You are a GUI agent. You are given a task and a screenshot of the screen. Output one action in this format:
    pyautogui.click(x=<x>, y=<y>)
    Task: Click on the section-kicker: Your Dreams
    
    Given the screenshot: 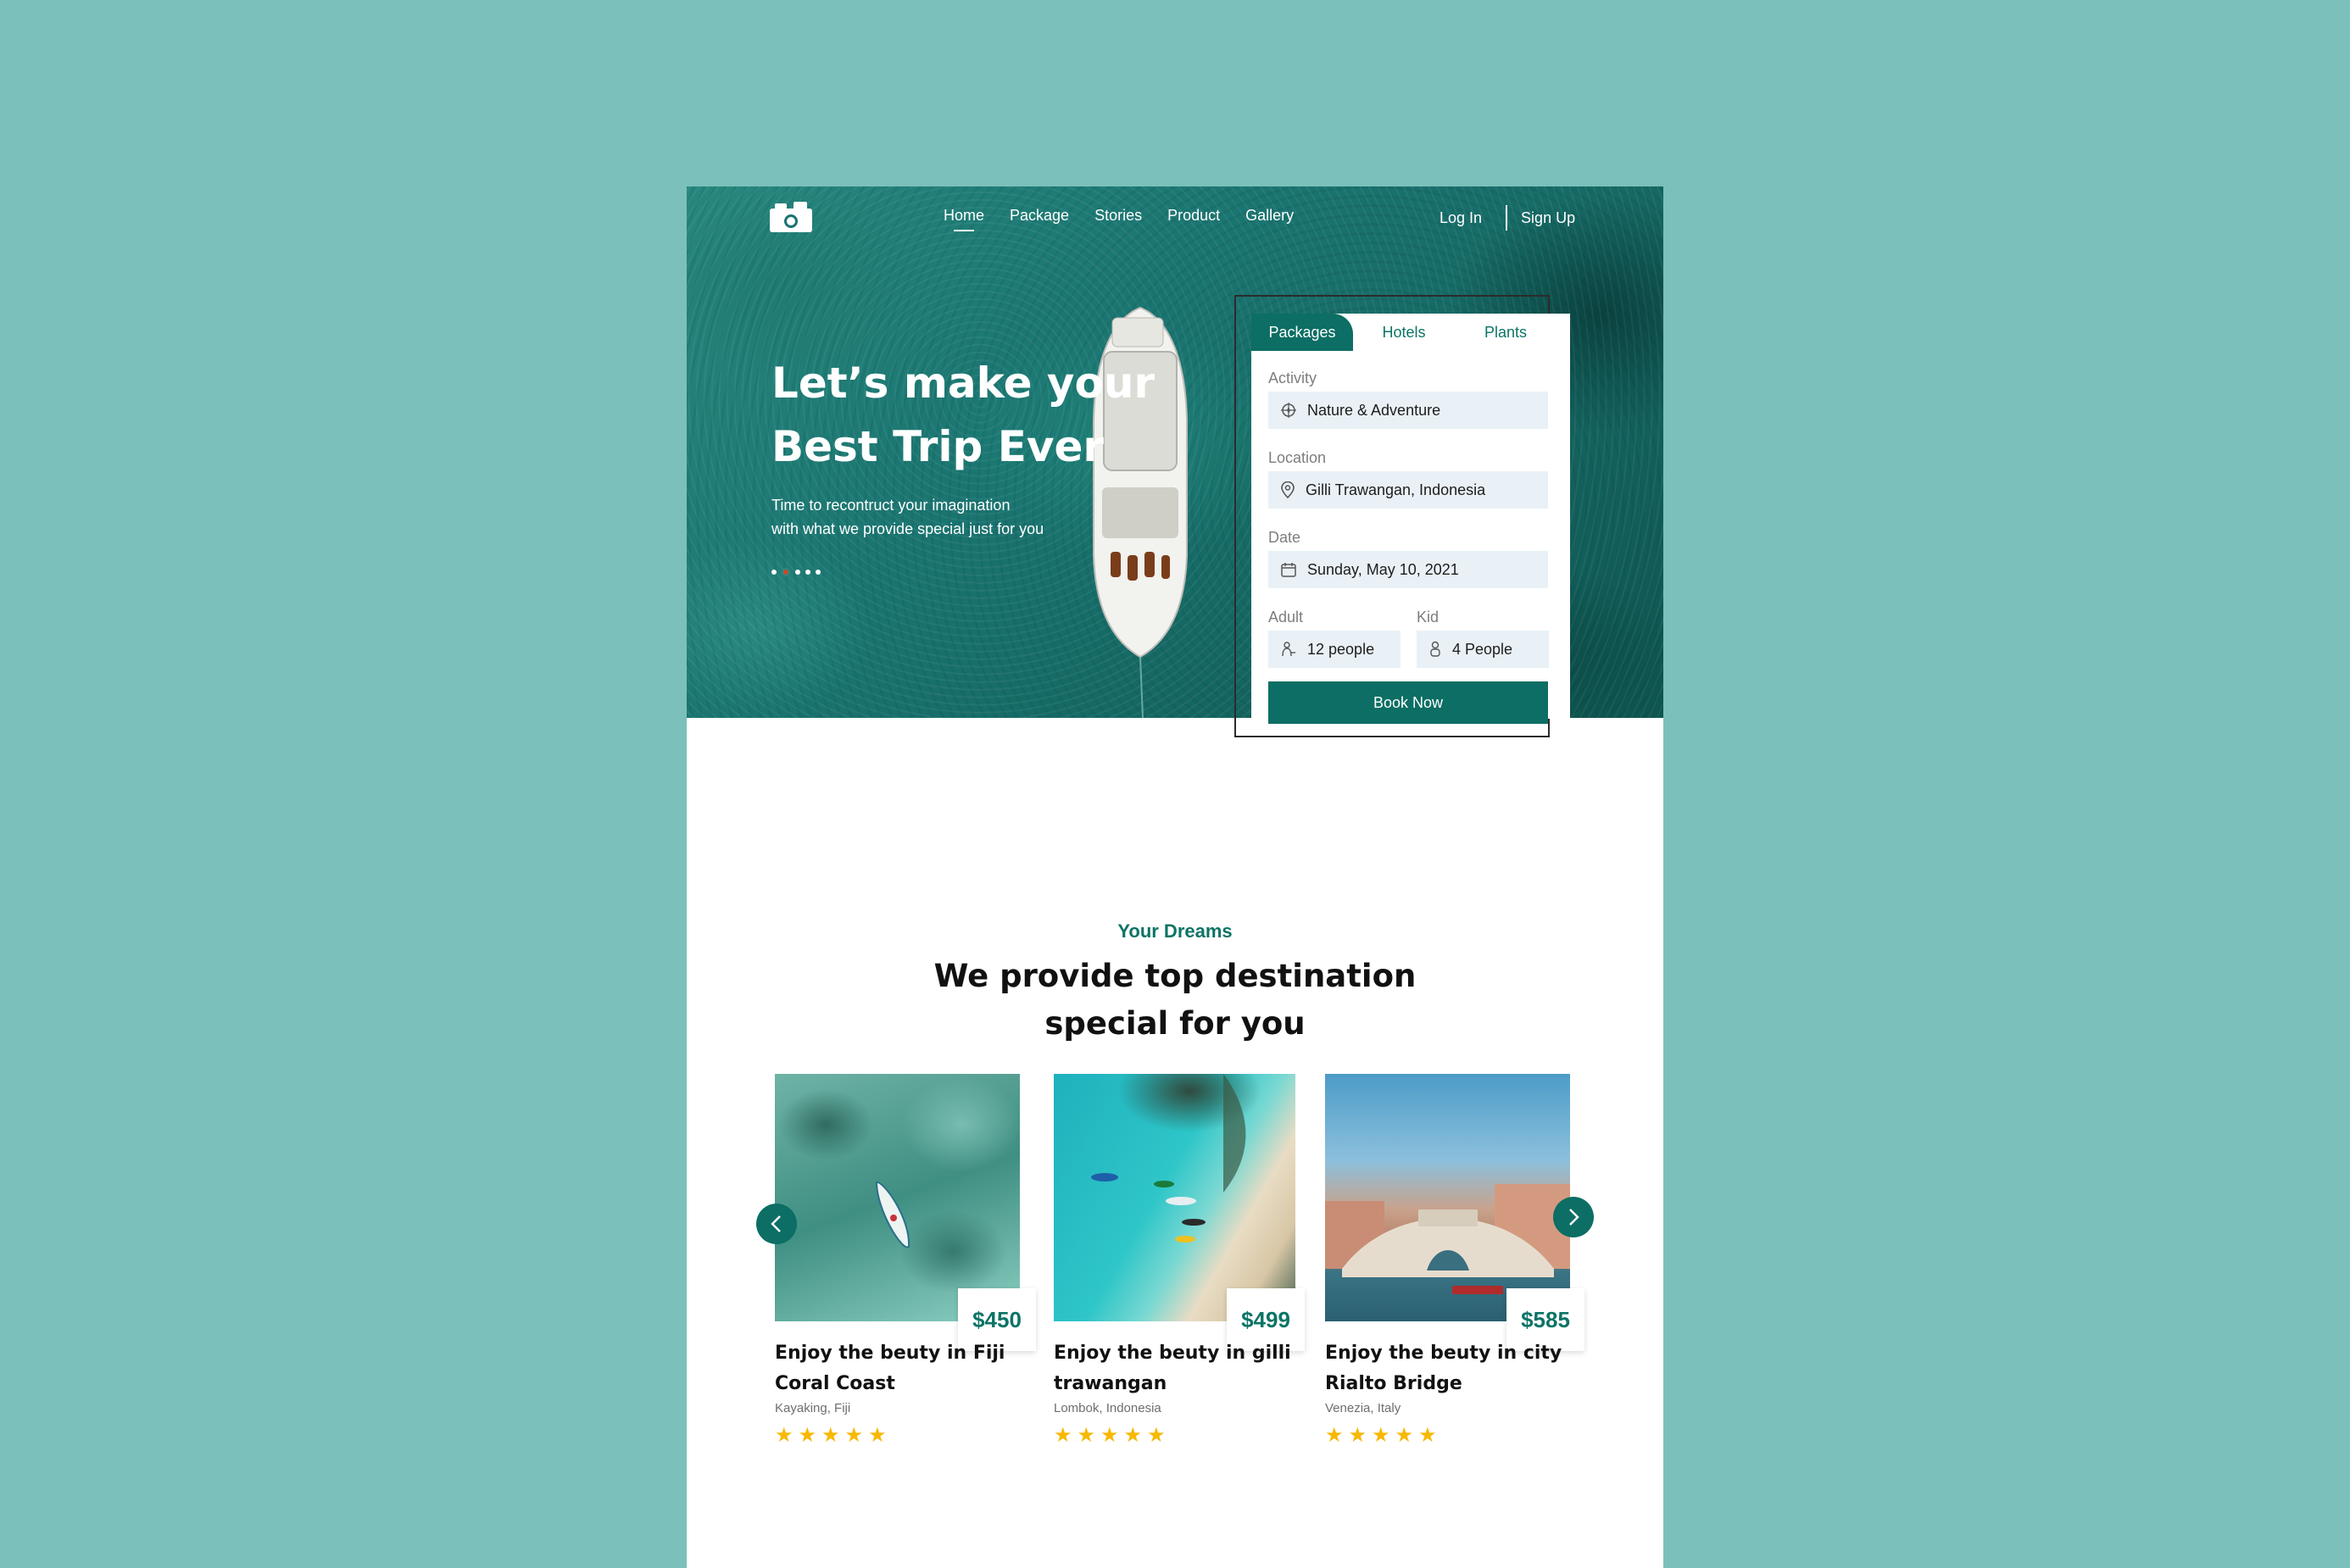 What is the action you would take?
    pyautogui.click(x=1175, y=931)
    